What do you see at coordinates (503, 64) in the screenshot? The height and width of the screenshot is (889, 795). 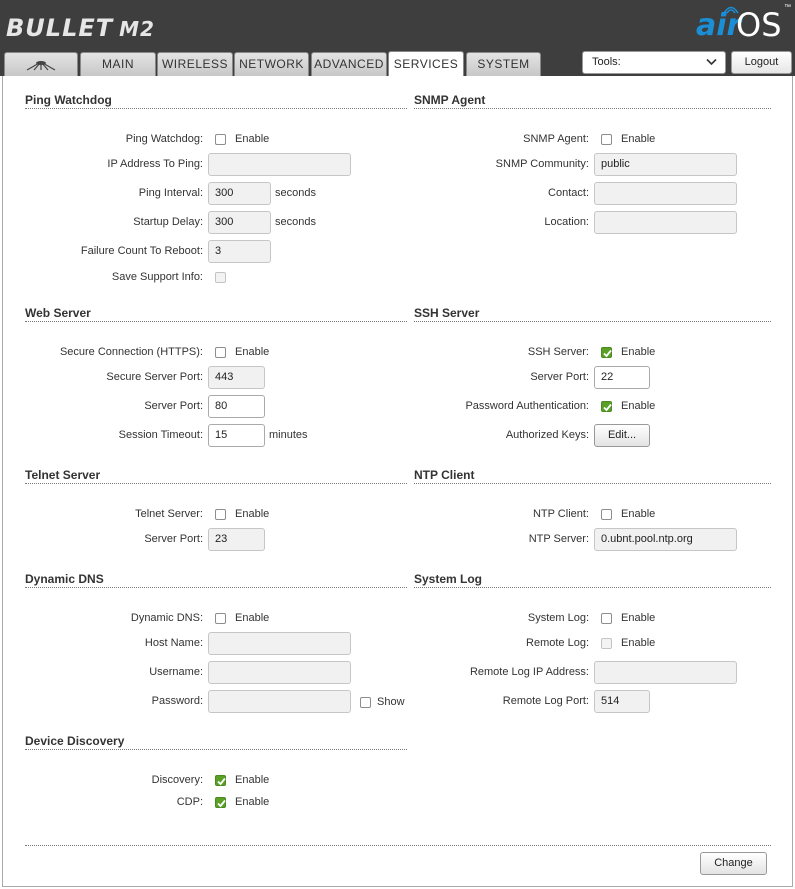 I see `tab-system: SYSTEM` at bounding box center [503, 64].